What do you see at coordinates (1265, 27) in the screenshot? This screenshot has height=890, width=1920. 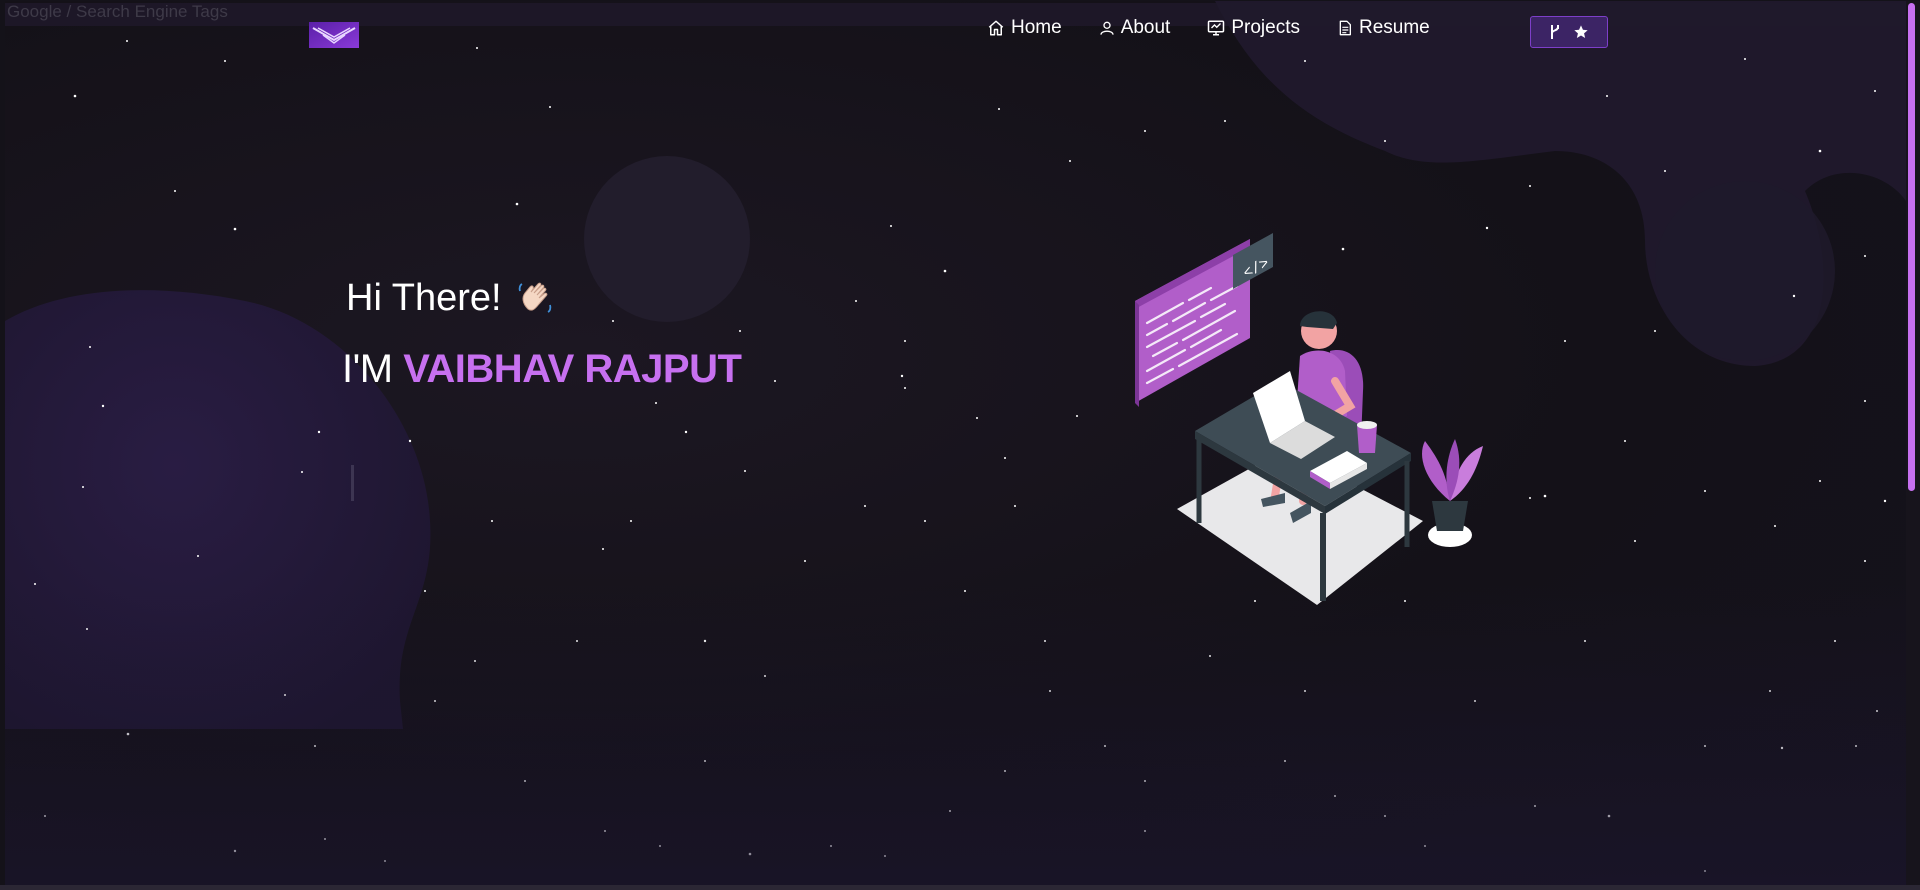 I see `nav-projects-label: Projects` at bounding box center [1265, 27].